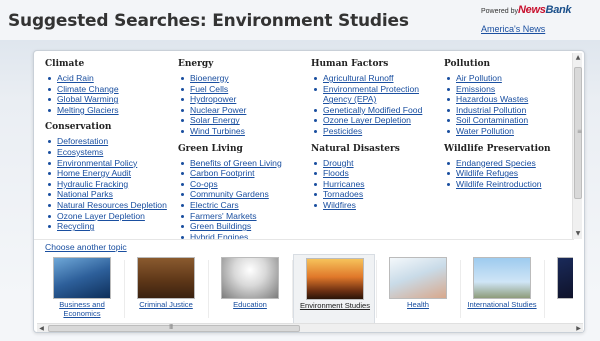 The height and width of the screenshot is (341, 600). What do you see at coordinates (372, 110) in the screenshot?
I see `suggested-search-link: Genetically Modified Food` at bounding box center [372, 110].